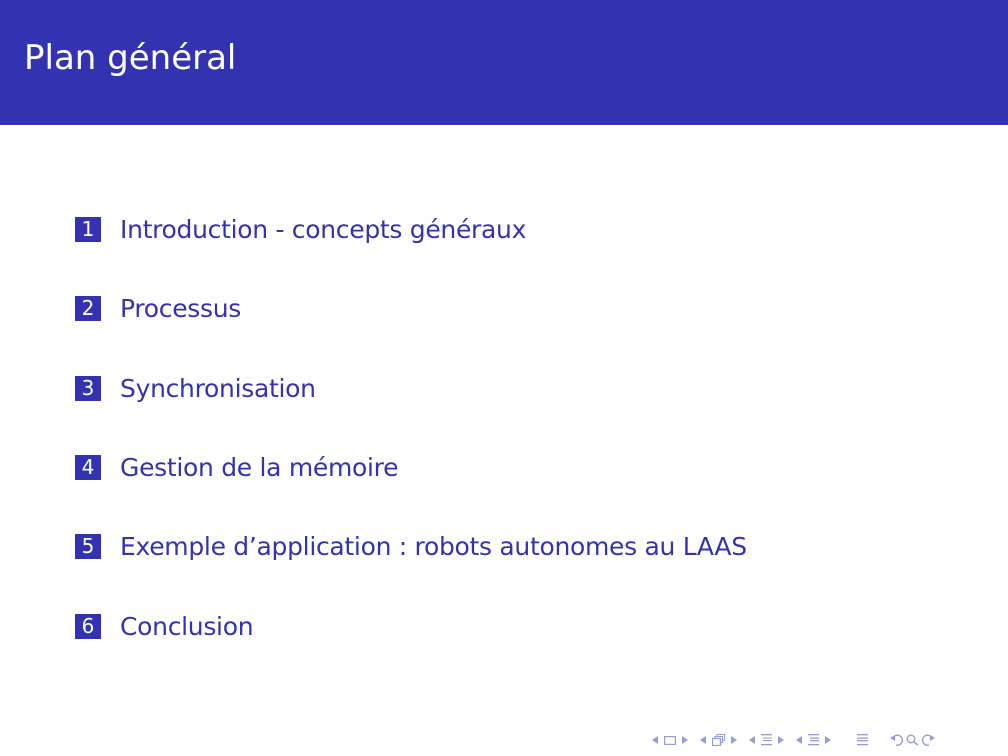 This screenshot has height=756, width=1008. What do you see at coordinates (323, 229) in the screenshot?
I see `toc-item-label: Introduction - concepts généraux` at bounding box center [323, 229].